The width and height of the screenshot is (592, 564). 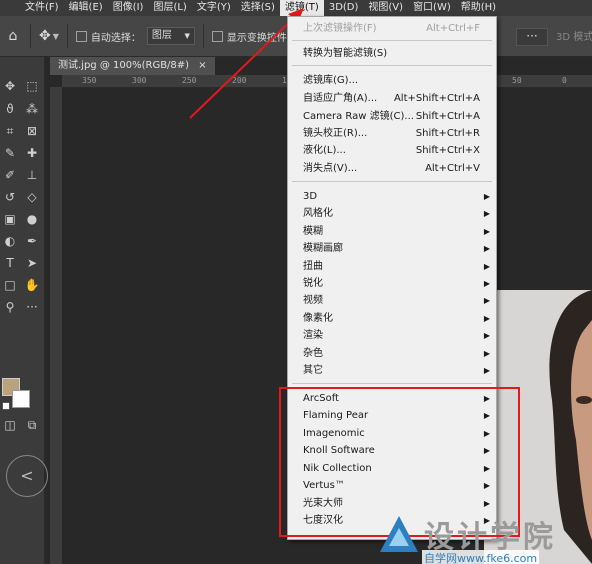 What do you see at coordinates (313, 335) in the screenshot?
I see `menu-item-label: 渲染` at bounding box center [313, 335].